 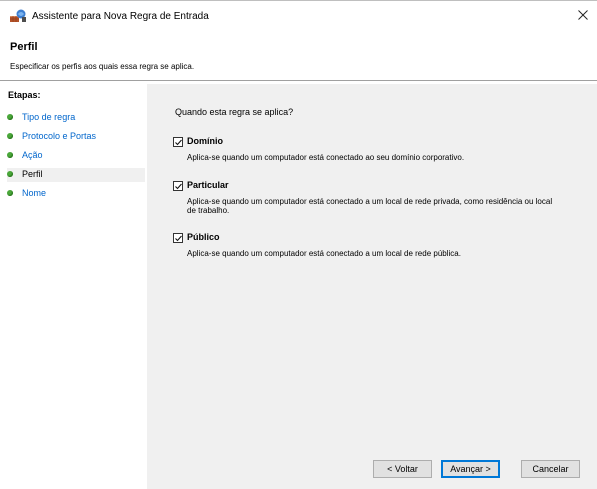 What do you see at coordinates (298, 15) in the screenshot?
I see `title-bar: Assistente para Nova Regra de Entrada` at bounding box center [298, 15].